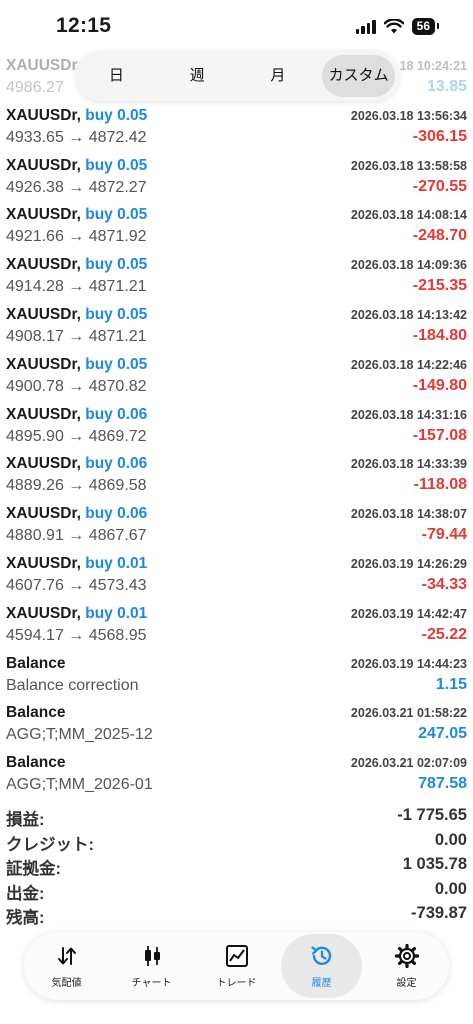  What do you see at coordinates (439, 913) in the screenshot?
I see `summary-value: -739.87` at bounding box center [439, 913].